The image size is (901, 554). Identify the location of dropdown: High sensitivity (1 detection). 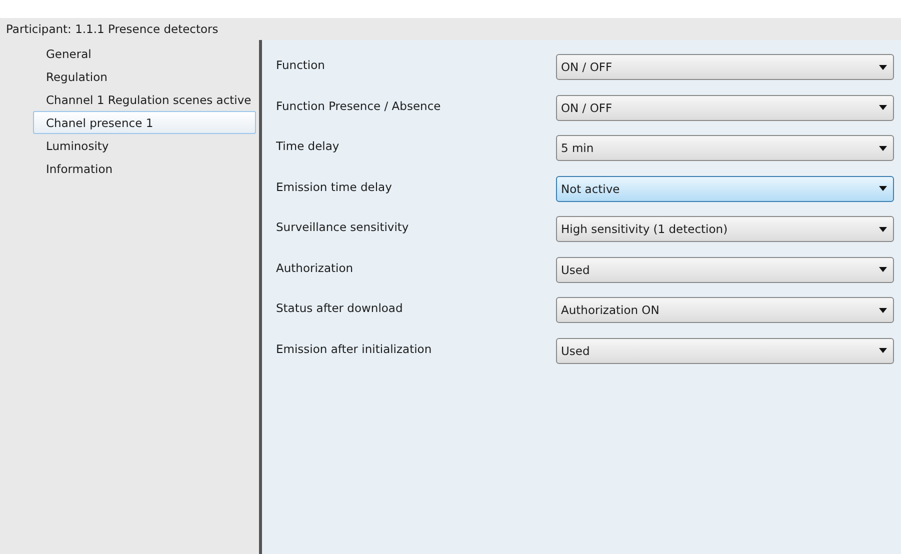
(725, 229).